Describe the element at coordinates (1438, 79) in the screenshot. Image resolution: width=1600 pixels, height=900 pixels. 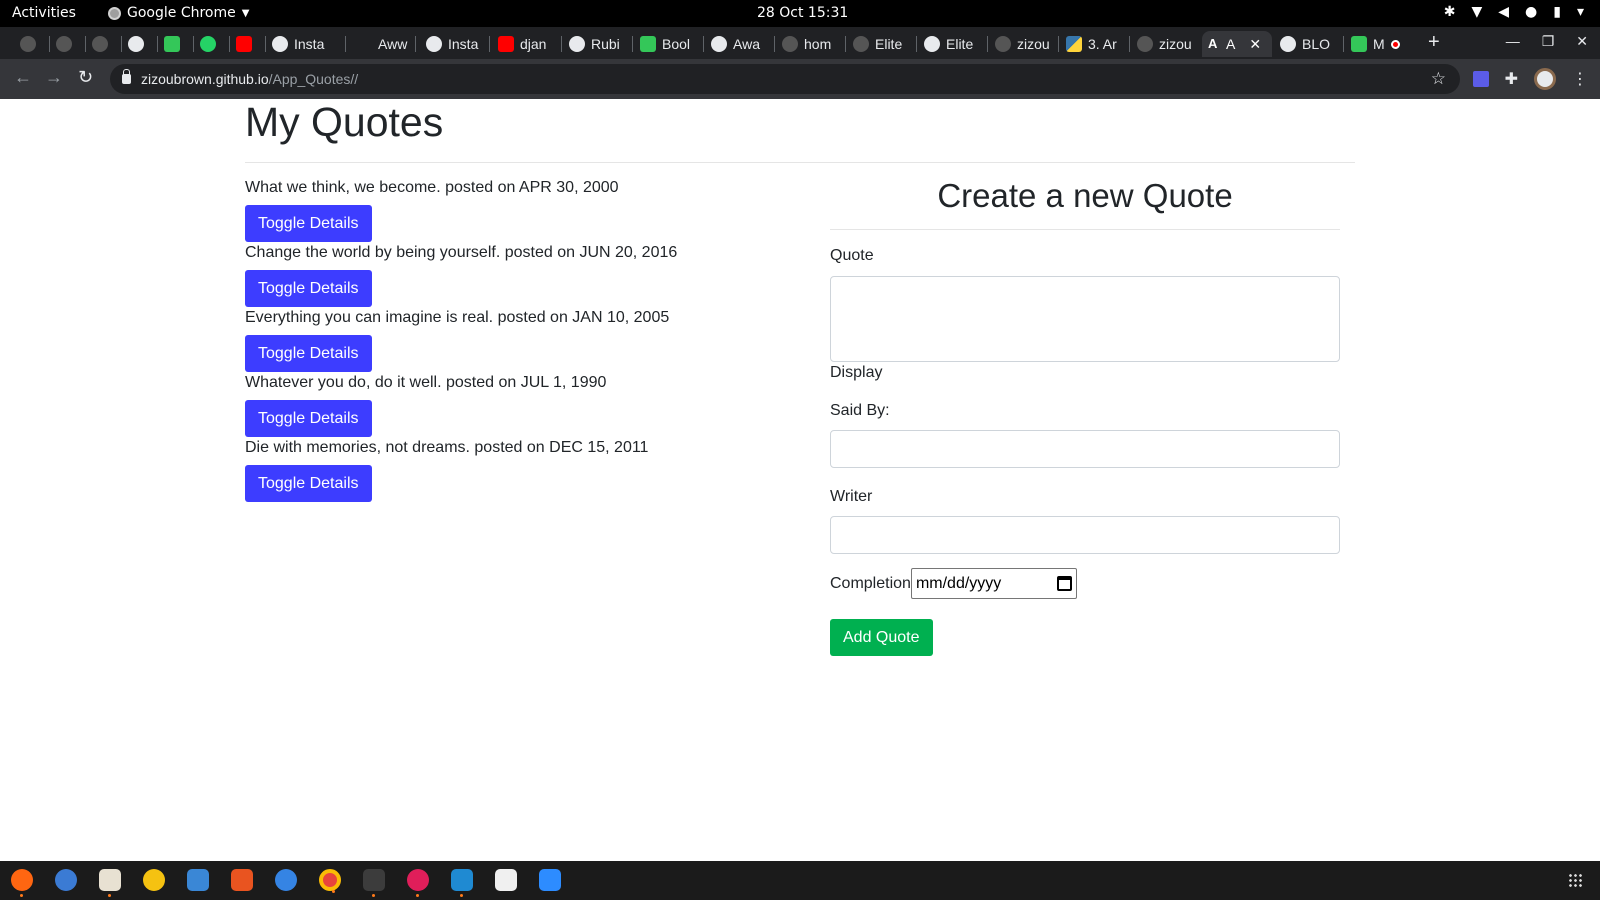
I see `bookmark-star-icon: ☆` at that location.